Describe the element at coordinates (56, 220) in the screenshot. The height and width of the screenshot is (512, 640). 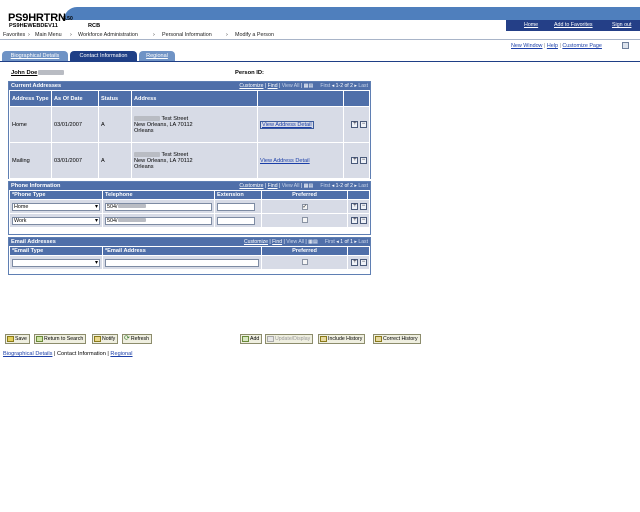
I see `phone-type-select: Work` at that location.